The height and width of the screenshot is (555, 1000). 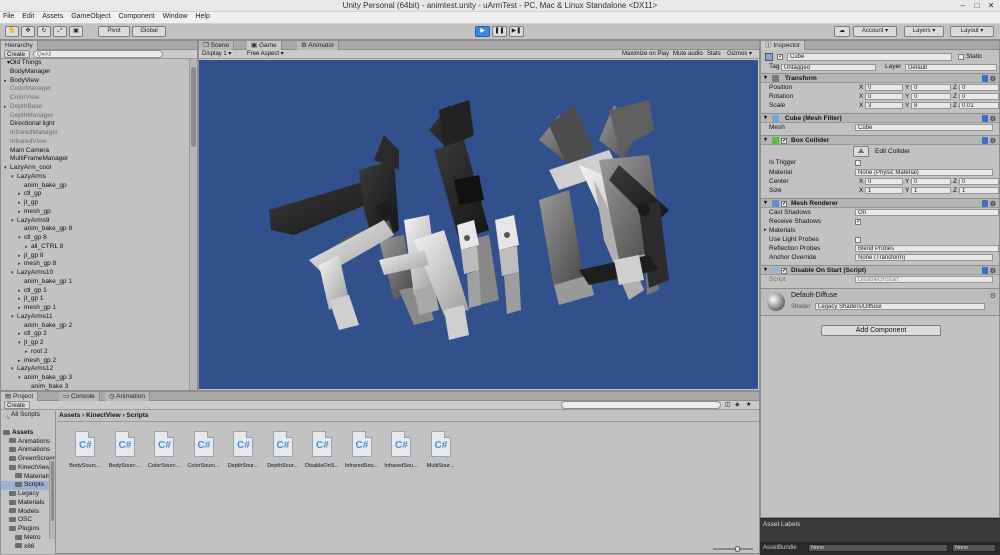 What do you see at coordinates (28, 31) in the screenshot?
I see `move-tool-icon: ✥` at bounding box center [28, 31].